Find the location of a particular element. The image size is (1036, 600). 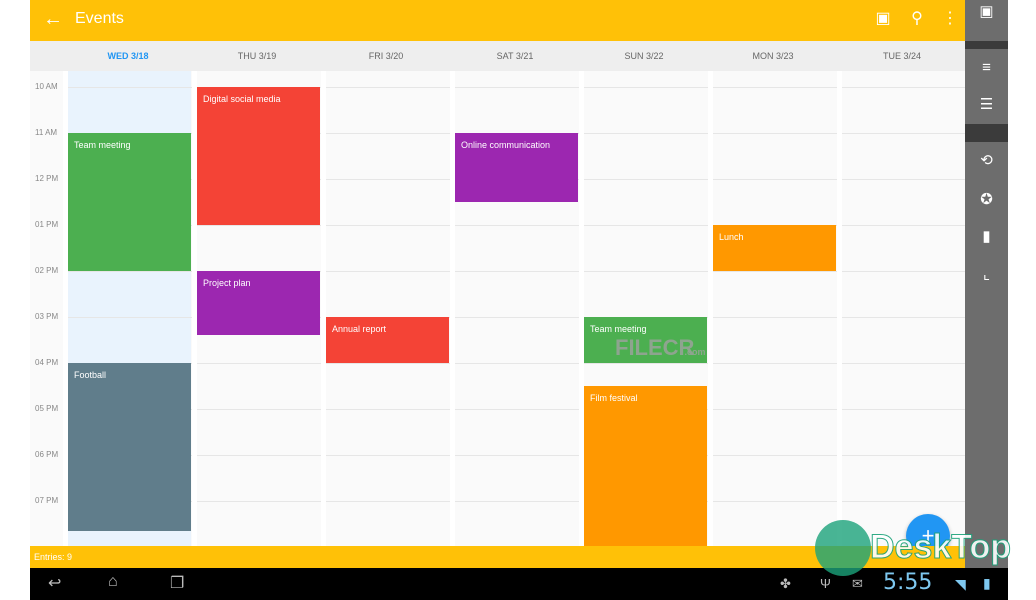

event-title: Football is located at coordinates (90, 375).